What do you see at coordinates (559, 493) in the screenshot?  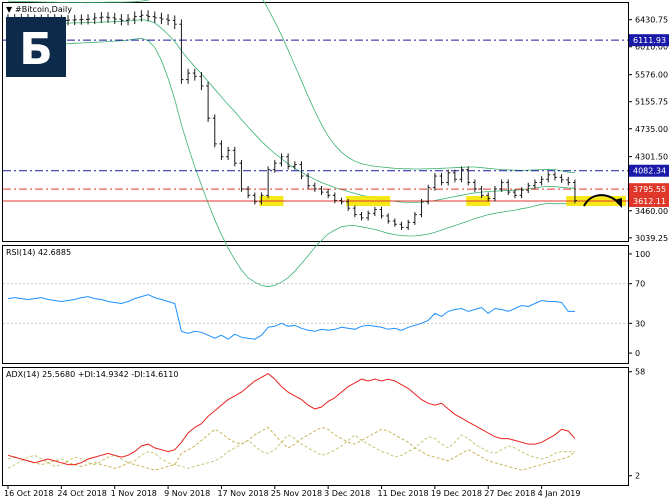 I see `date-tick-label: 4 Jan 2019` at bounding box center [559, 493].